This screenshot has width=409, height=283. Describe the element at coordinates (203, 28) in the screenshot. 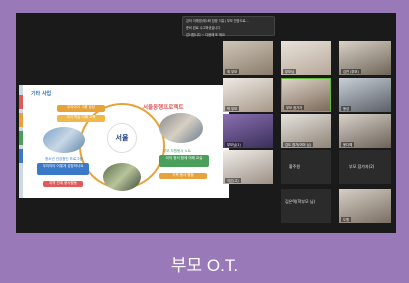

I see `chat-line-2: 준비 완료 수고하셨습니다` at that location.